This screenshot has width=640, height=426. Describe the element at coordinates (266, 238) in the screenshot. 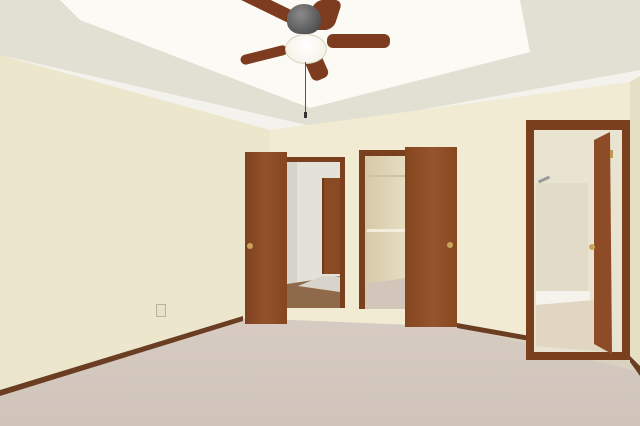

I see `bedroom-door-left` at that location.